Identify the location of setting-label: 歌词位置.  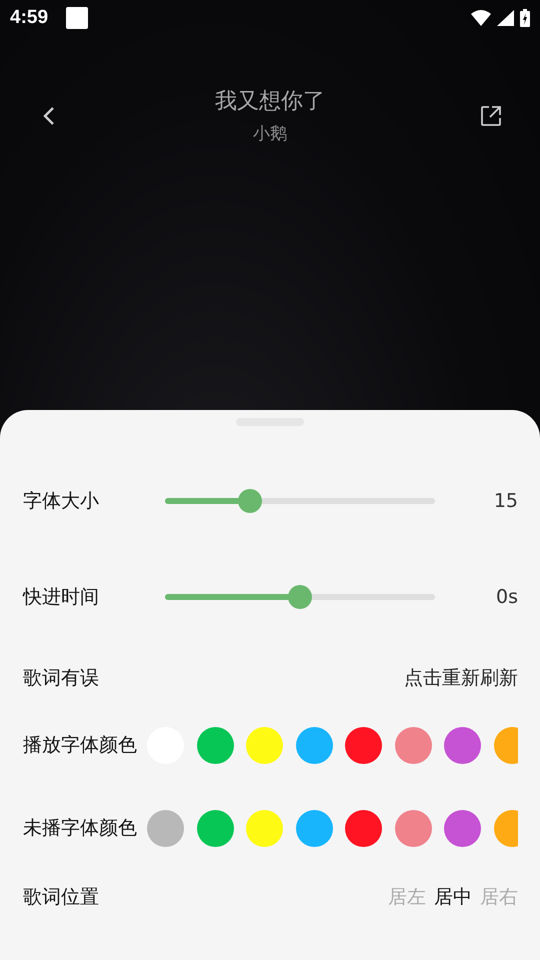
(61, 897).